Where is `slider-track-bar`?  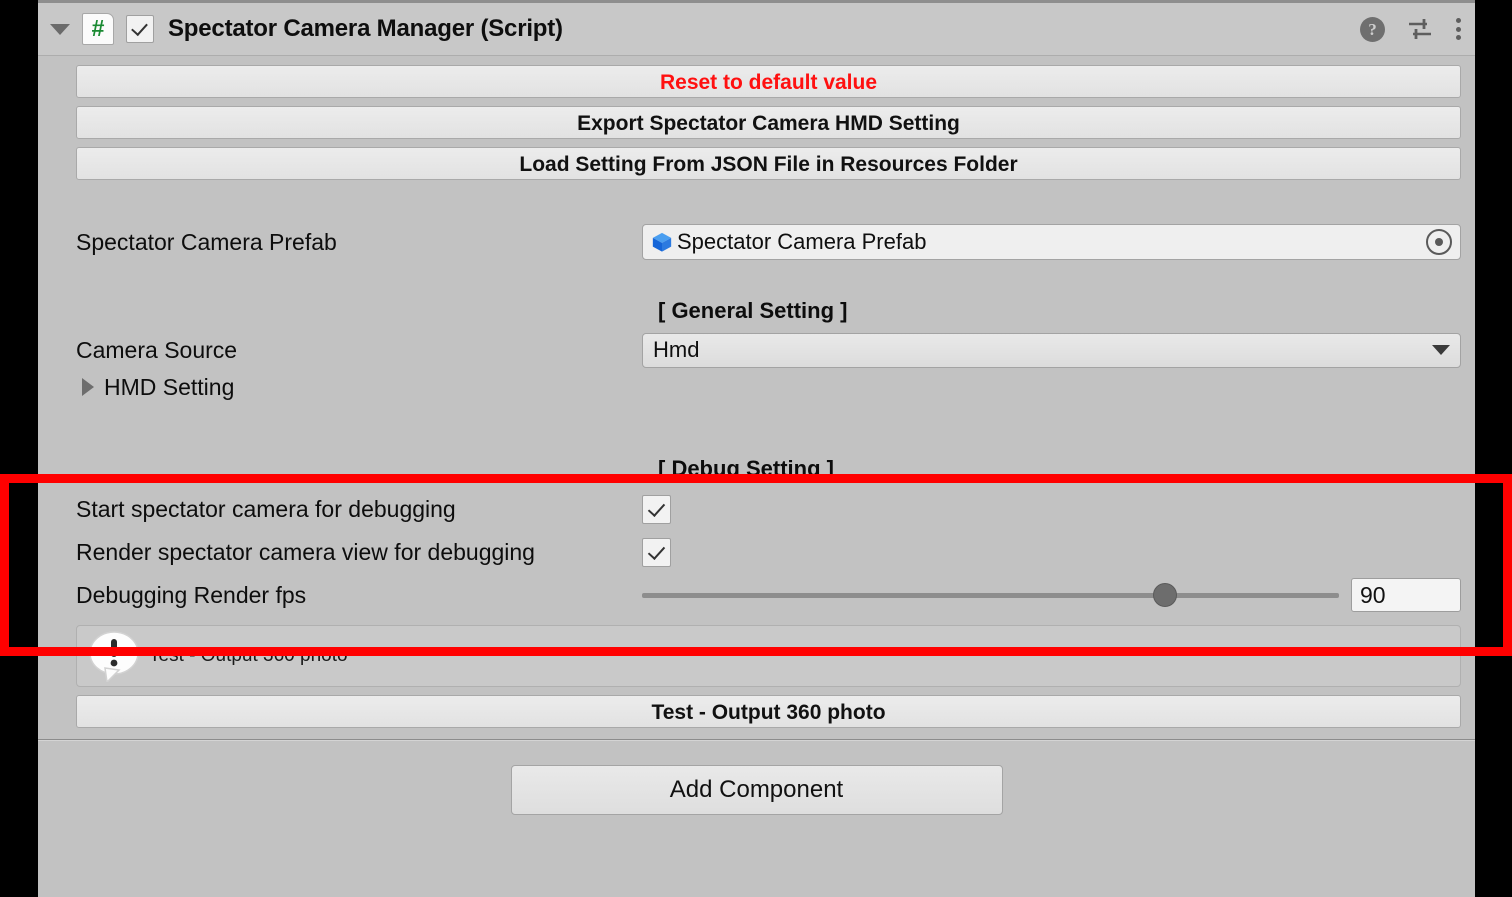
slider-track-bar is located at coordinates (990, 595).